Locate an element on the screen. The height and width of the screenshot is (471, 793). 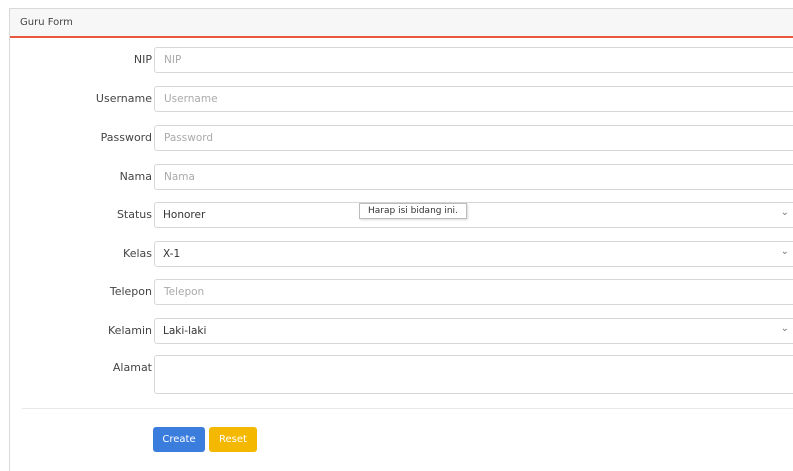
reset-button: Reset is located at coordinates (233, 439).